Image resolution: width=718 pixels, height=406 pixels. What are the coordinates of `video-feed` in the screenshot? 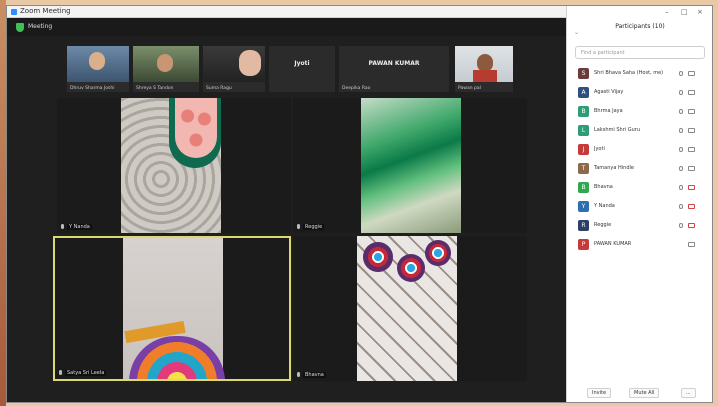 It's located at (411, 165).